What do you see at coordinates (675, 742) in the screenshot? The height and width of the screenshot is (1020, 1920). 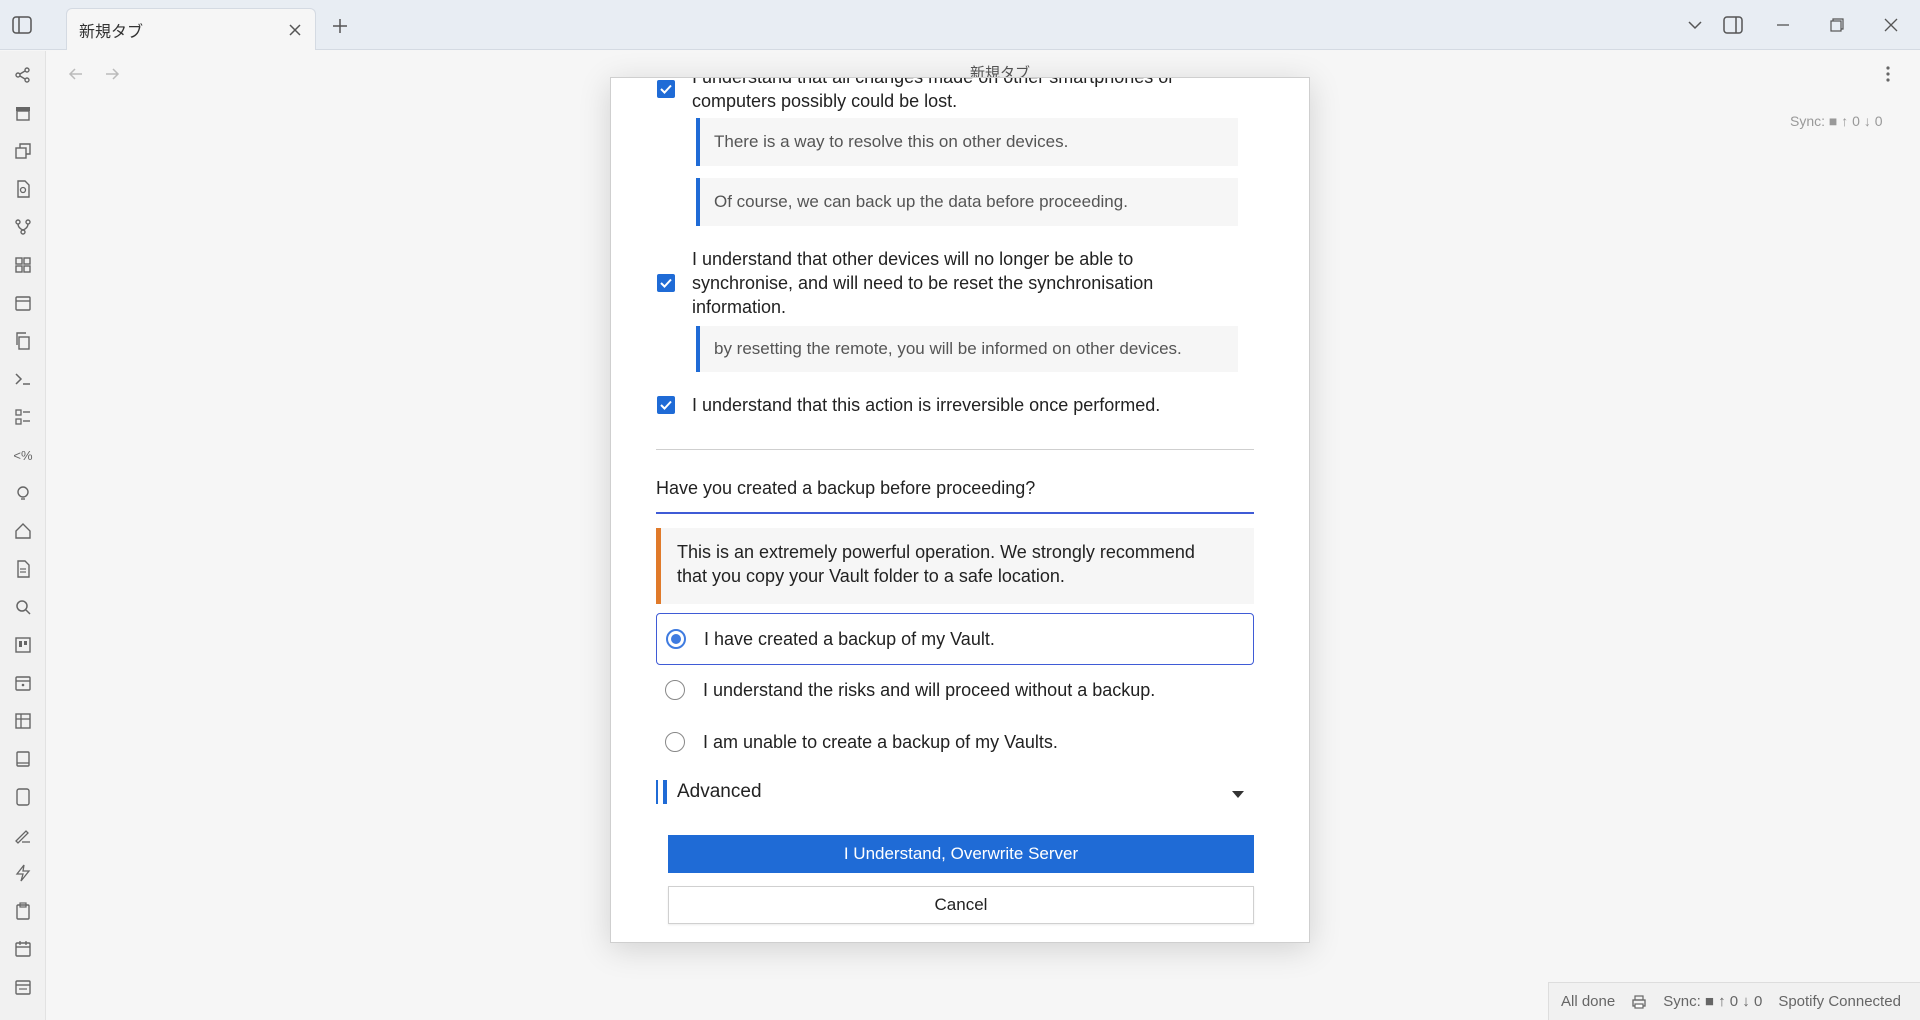 I see `radio-unable-backup` at bounding box center [675, 742].